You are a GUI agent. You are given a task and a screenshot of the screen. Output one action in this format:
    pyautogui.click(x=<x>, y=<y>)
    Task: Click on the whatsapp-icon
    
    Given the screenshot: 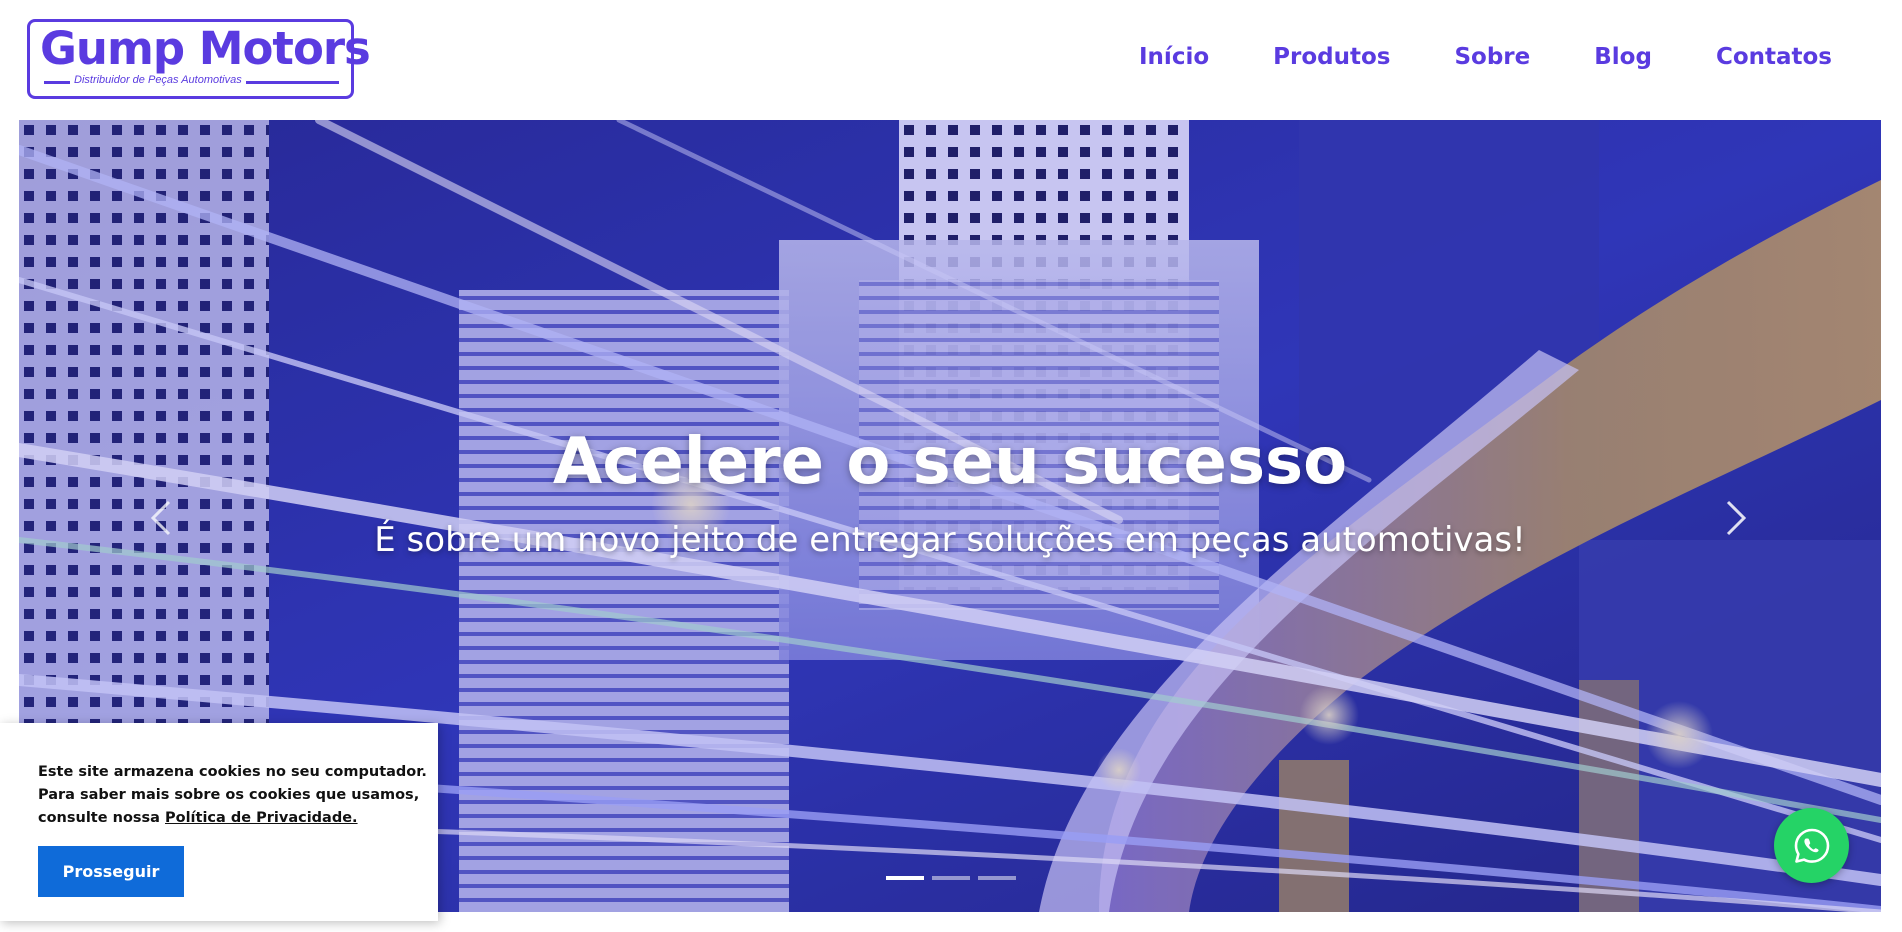 What is the action you would take?
    pyautogui.click(x=1811, y=845)
    